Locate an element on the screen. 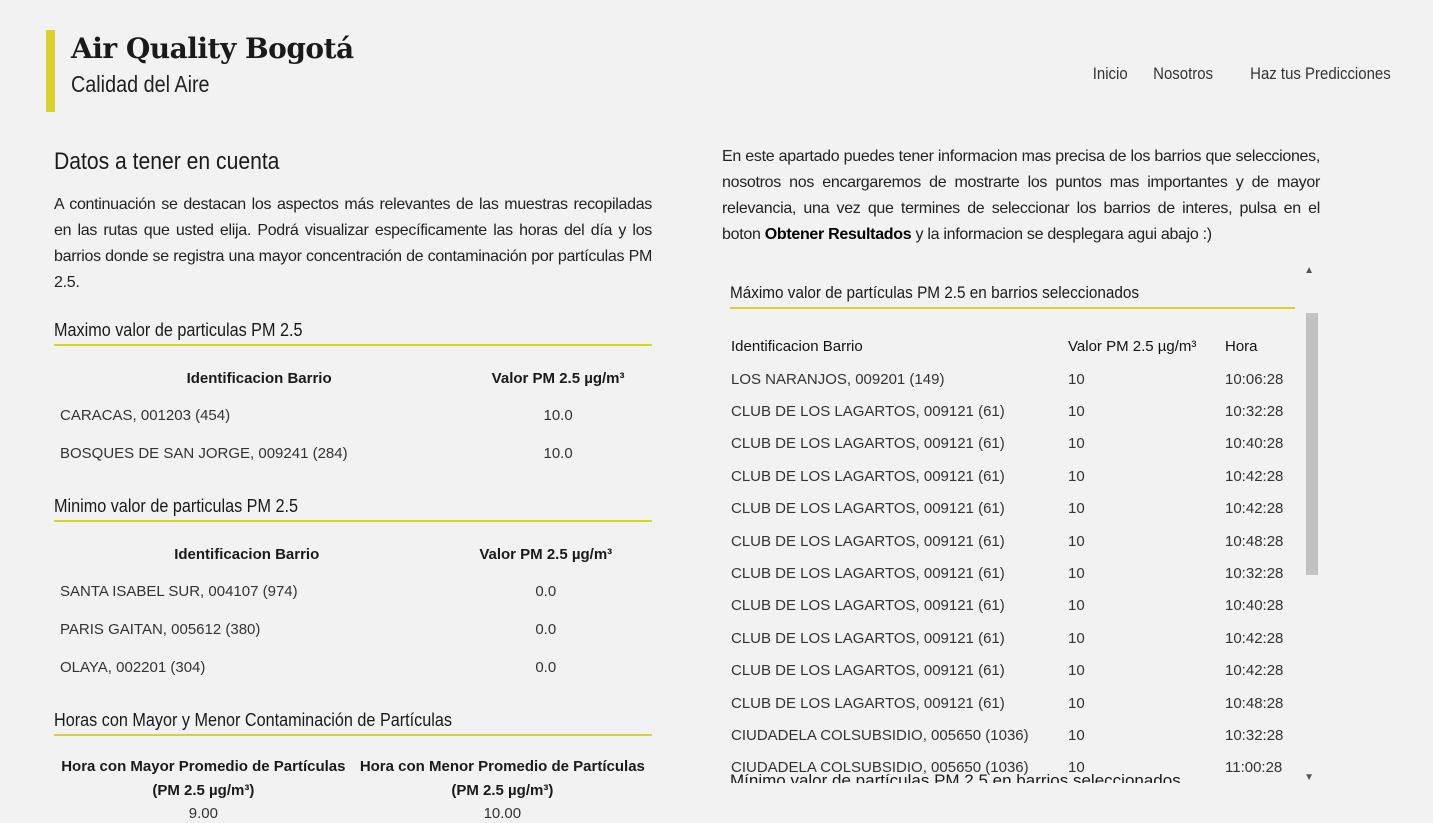 This screenshot has width=1433, height=823. table-row: CARACAS, 001203 (454) 10.0 is located at coordinates (353, 415).